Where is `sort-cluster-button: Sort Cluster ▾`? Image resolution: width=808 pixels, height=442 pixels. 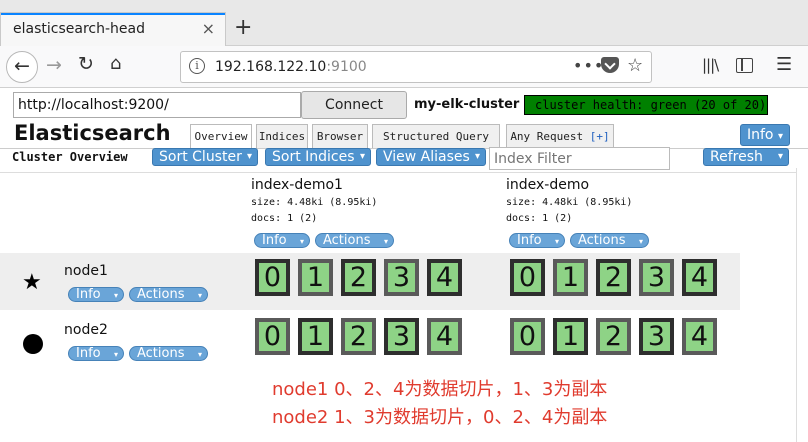 sort-cluster-button: Sort Cluster ▾ is located at coordinates (205, 157).